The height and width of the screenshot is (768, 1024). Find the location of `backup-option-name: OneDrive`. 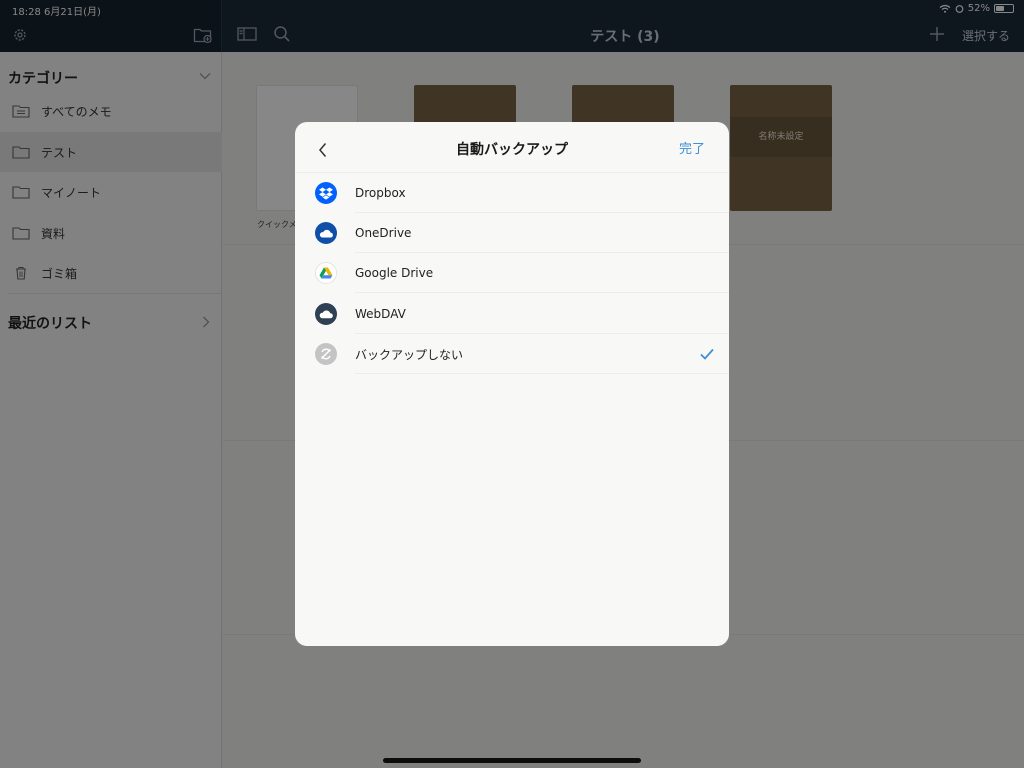

backup-option-name: OneDrive is located at coordinates (383, 233).